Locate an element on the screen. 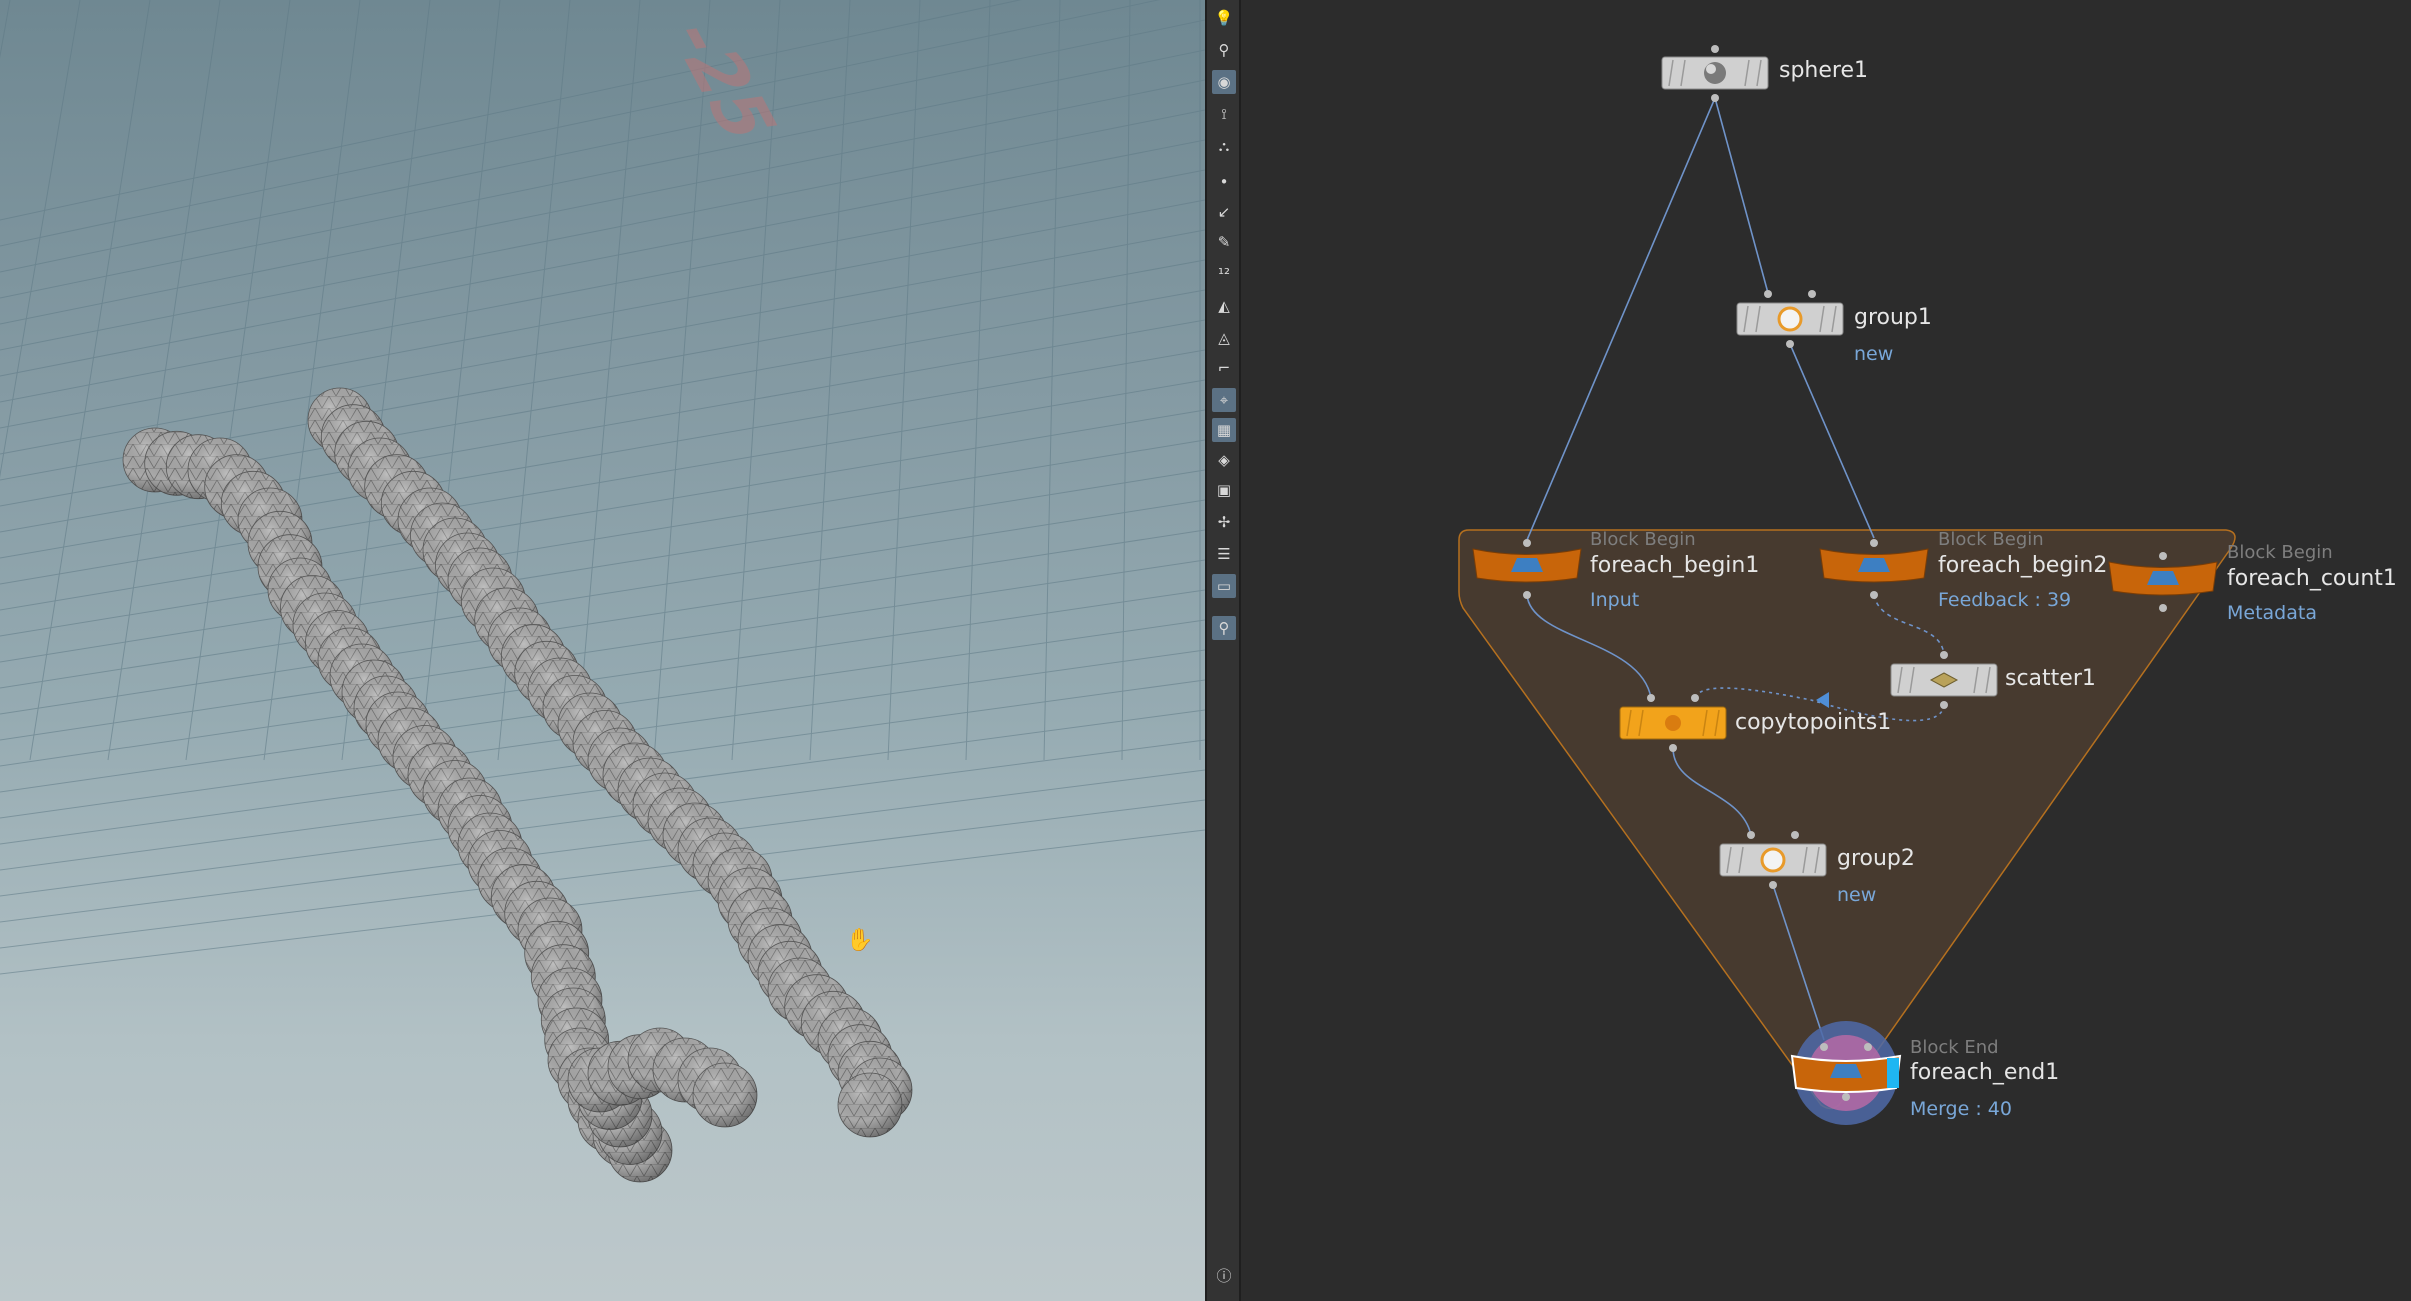 The height and width of the screenshot is (1301, 2411). guide-icon: ⌐ is located at coordinates (1224, 368).